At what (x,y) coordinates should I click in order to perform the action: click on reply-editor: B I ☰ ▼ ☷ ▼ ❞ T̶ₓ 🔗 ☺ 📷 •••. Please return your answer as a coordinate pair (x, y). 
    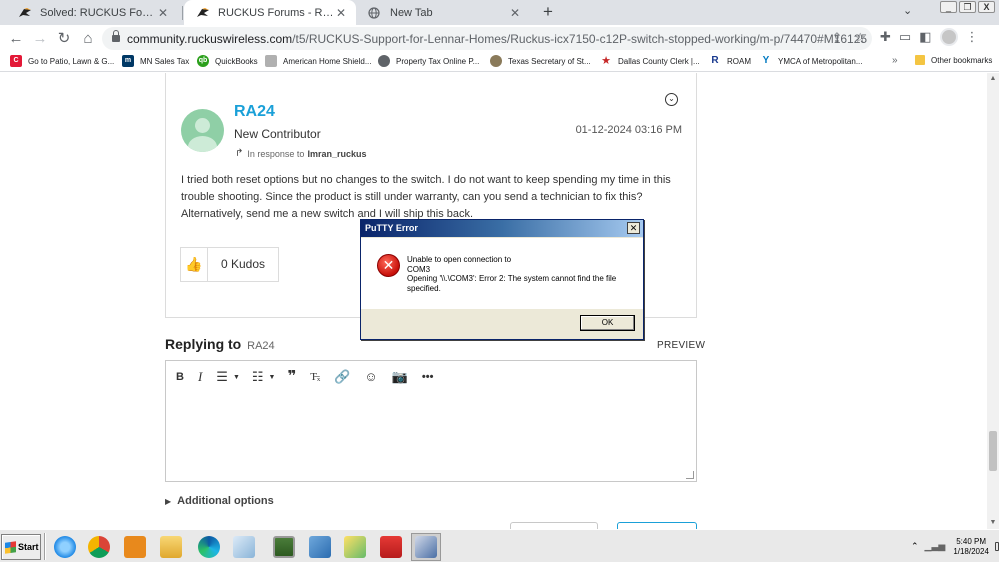
    Looking at the image, I should click on (431, 421).